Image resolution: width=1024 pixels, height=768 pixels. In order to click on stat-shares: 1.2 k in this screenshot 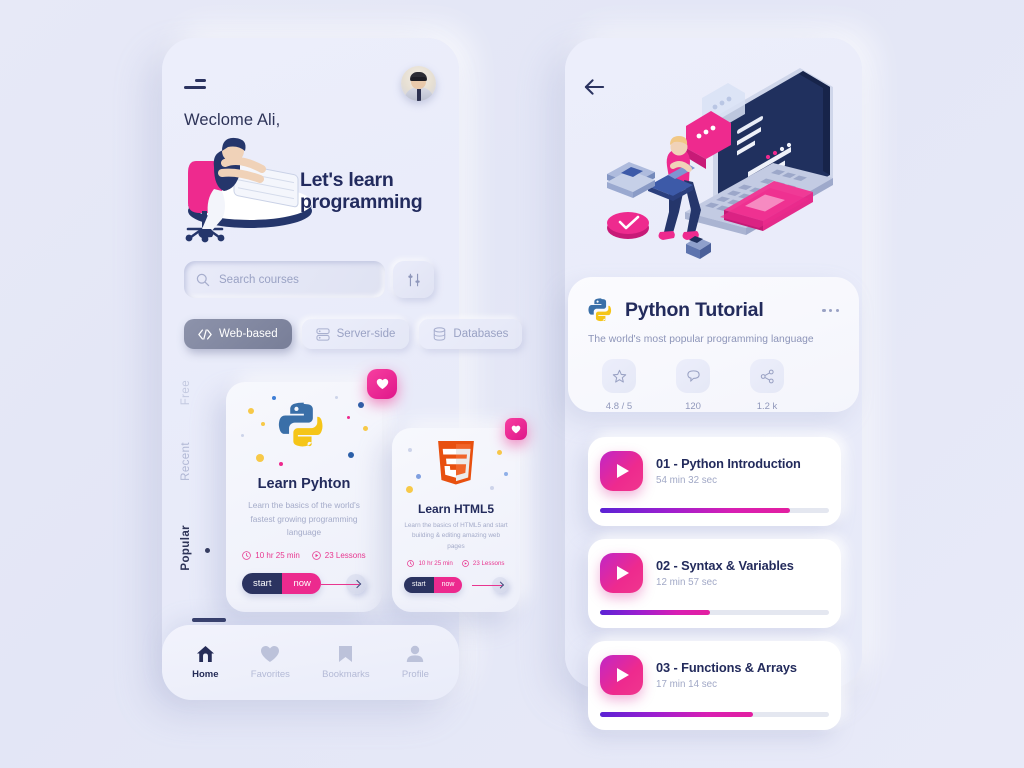, I will do `click(767, 385)`.